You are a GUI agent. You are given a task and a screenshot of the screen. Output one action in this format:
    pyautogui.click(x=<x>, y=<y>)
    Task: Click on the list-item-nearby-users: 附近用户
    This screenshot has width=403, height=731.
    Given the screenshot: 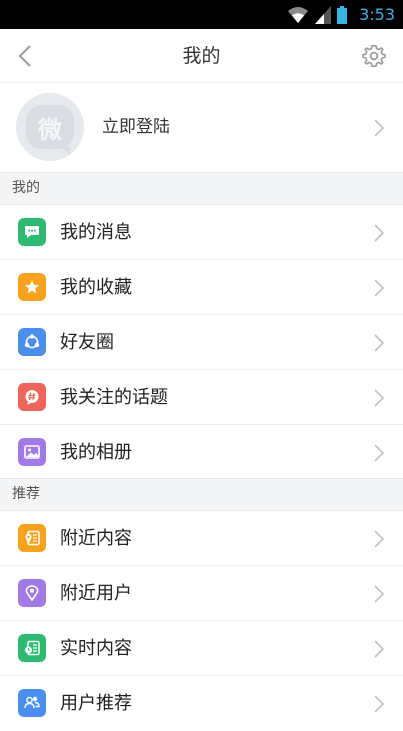 What is the action you would take?
    pyautogui.click(x=201, y=593)
    